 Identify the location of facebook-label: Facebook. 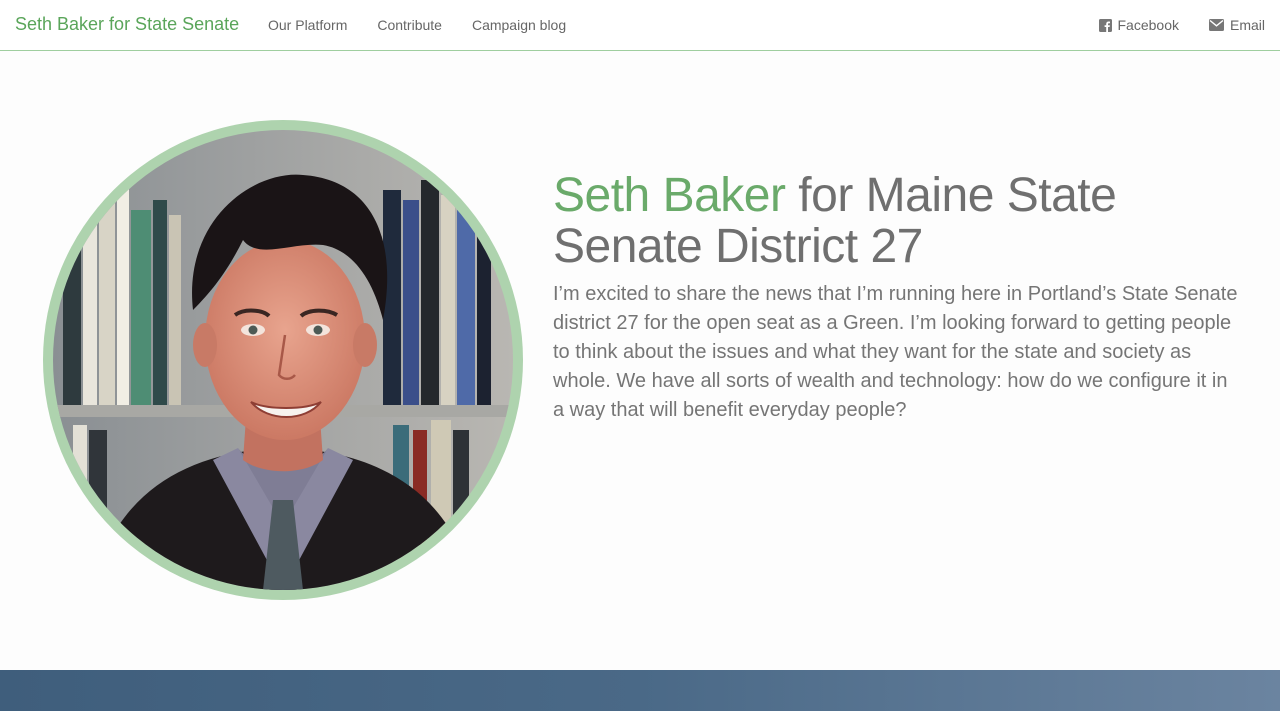
(1148, 25).